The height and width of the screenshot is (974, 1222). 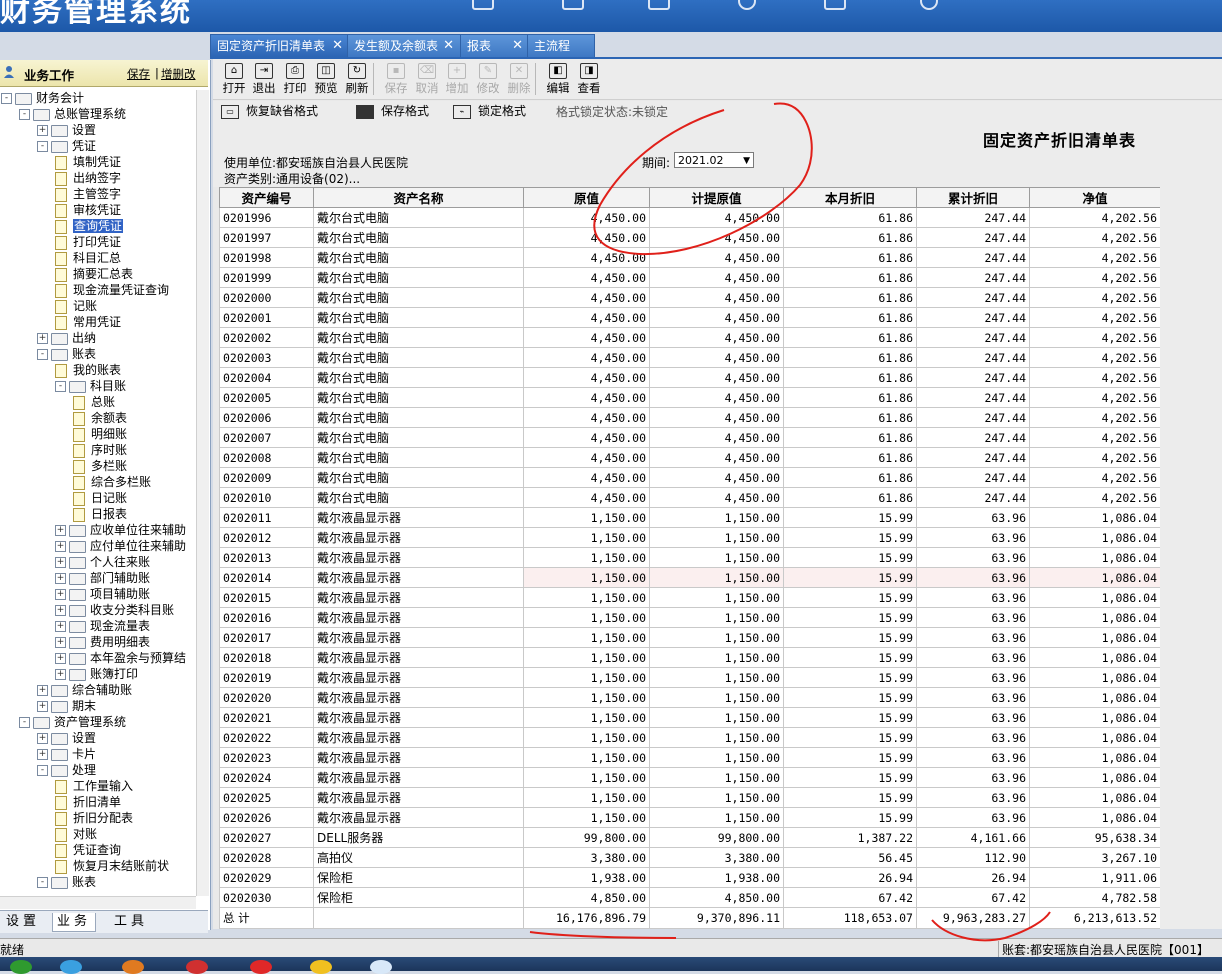 What do you see at coordinates (88, 370) in the screenshot?
I see `tree-item: 我的账表` at bounding box center [88, 370].